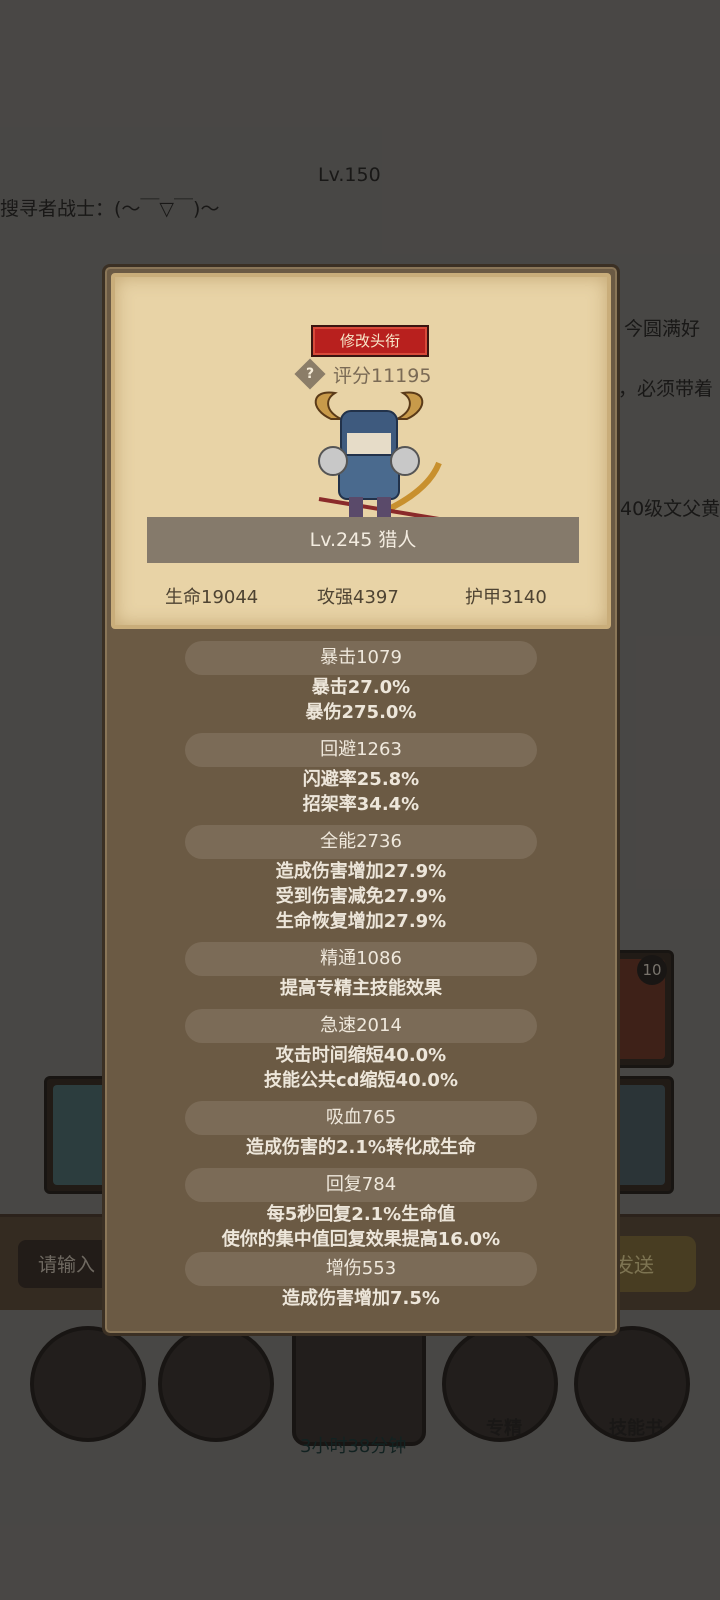  Describe the element at coordinates (361, 959) in the screenshot. I see `stat-header-mastery: 精通1086` at that location.